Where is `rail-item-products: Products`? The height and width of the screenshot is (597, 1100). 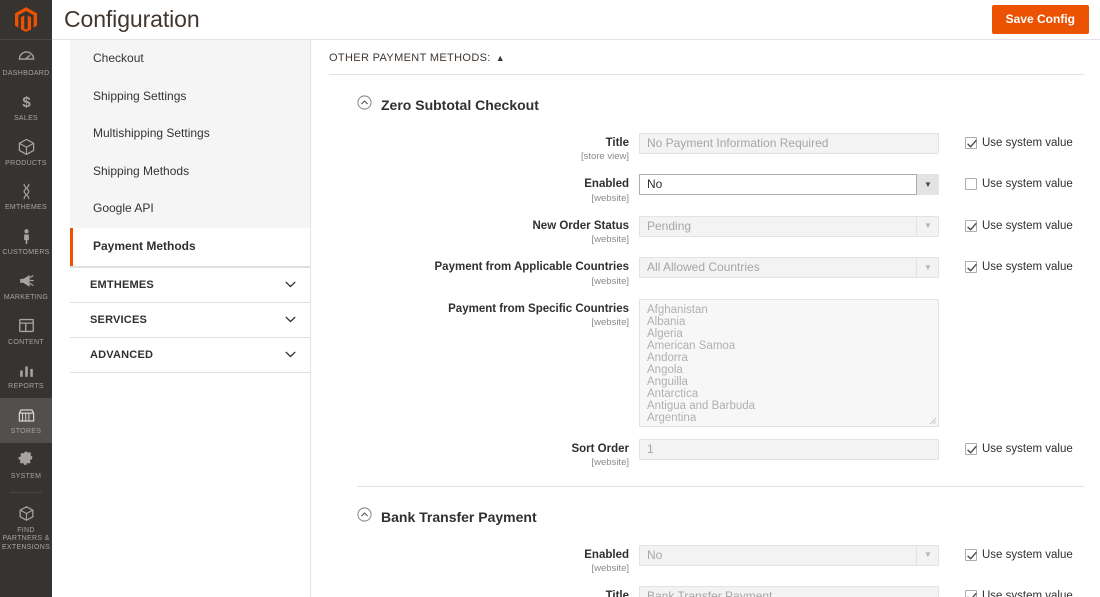 rail-item-products: Products is located at coordinates (26, 152).